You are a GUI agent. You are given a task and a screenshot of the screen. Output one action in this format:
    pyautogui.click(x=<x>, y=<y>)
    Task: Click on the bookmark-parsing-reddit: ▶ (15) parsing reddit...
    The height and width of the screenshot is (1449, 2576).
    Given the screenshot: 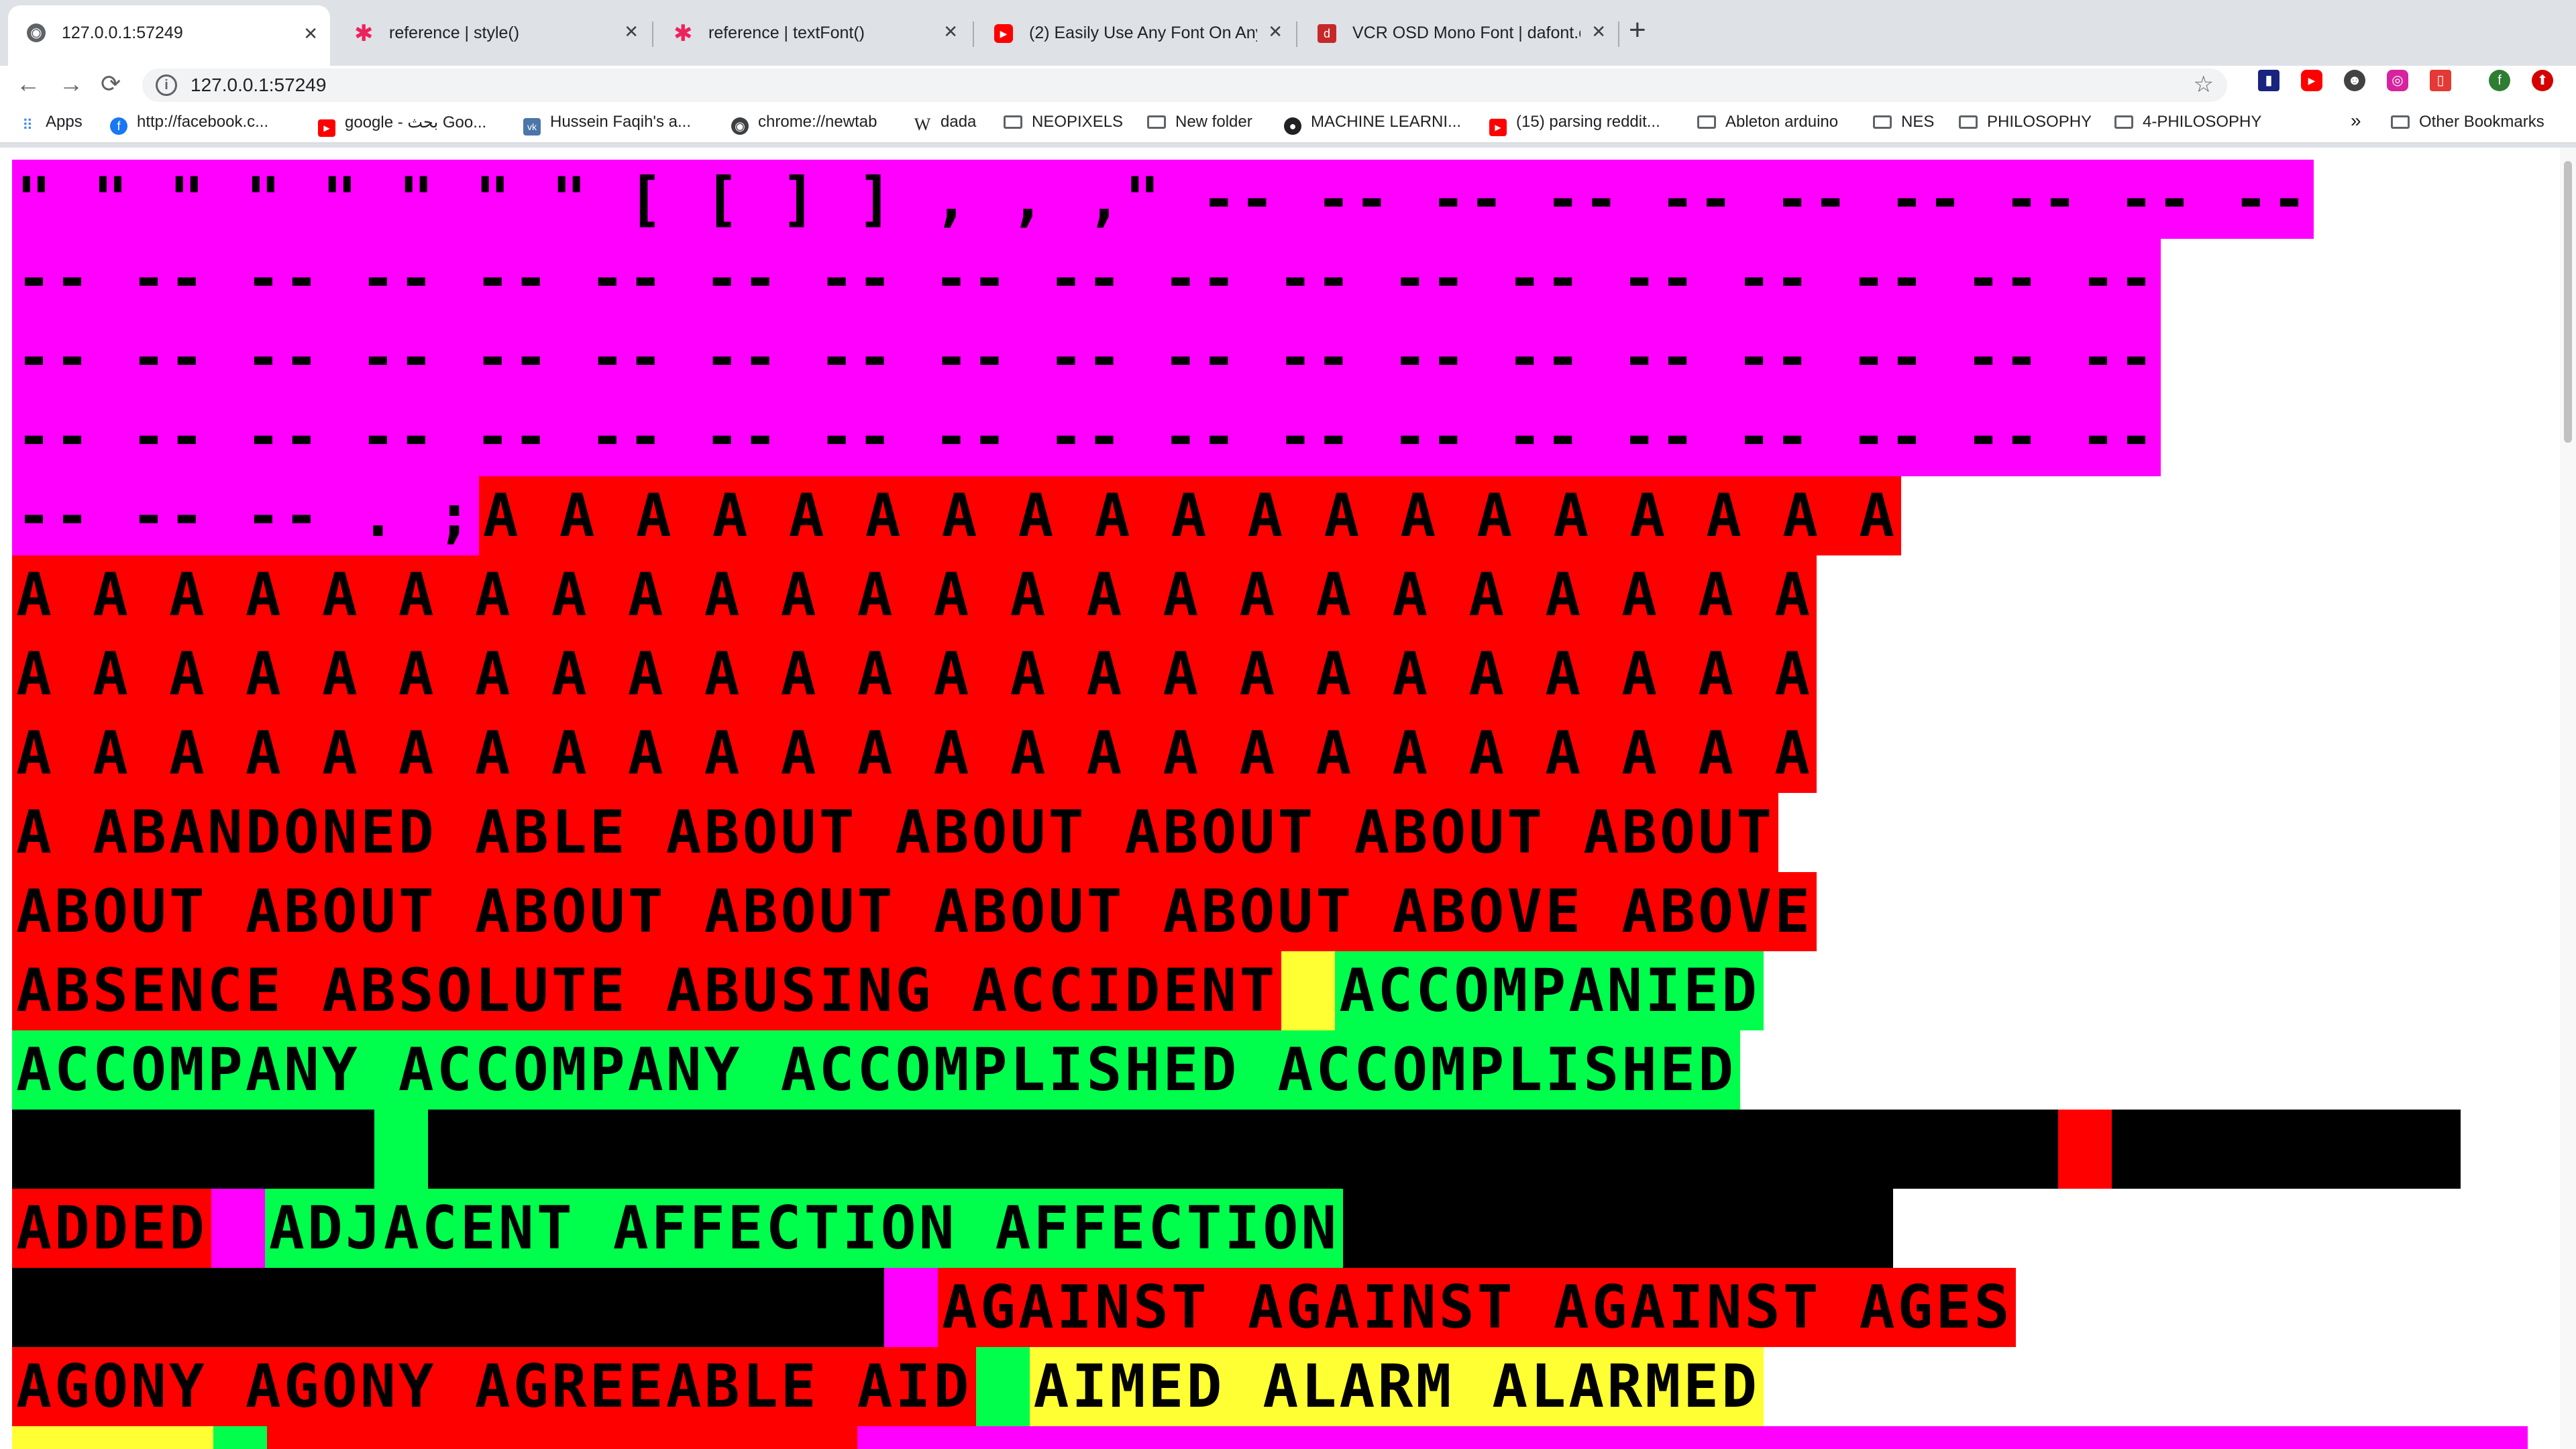 What is the action you would take?
    pyautogui.click(x=1574, y=124)
    